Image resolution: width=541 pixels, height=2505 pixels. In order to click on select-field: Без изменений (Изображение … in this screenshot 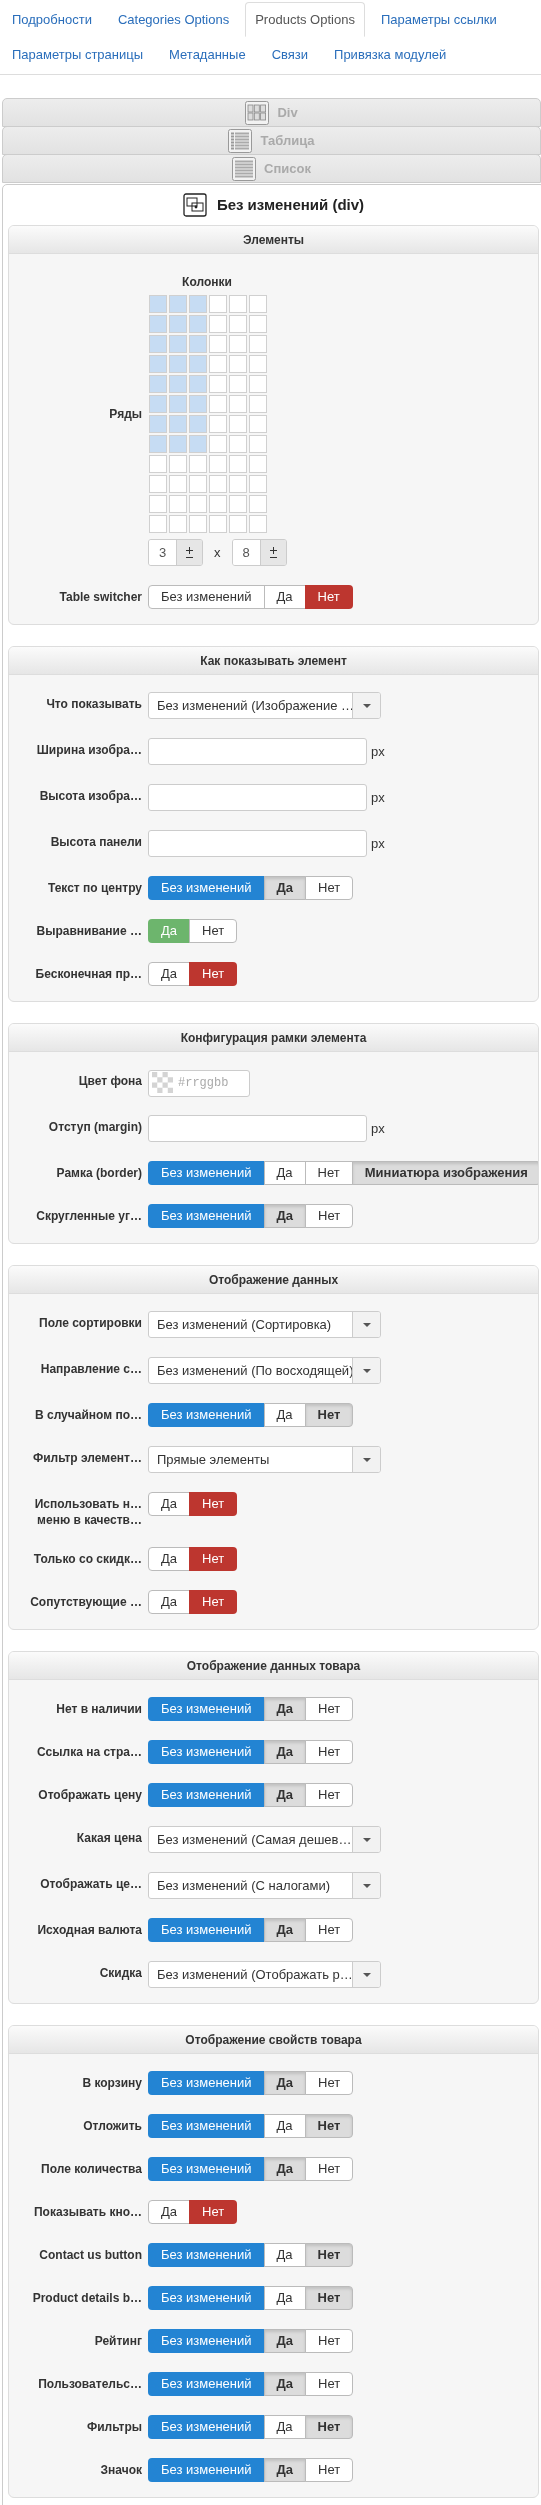, I will do `click(264, 705)`.